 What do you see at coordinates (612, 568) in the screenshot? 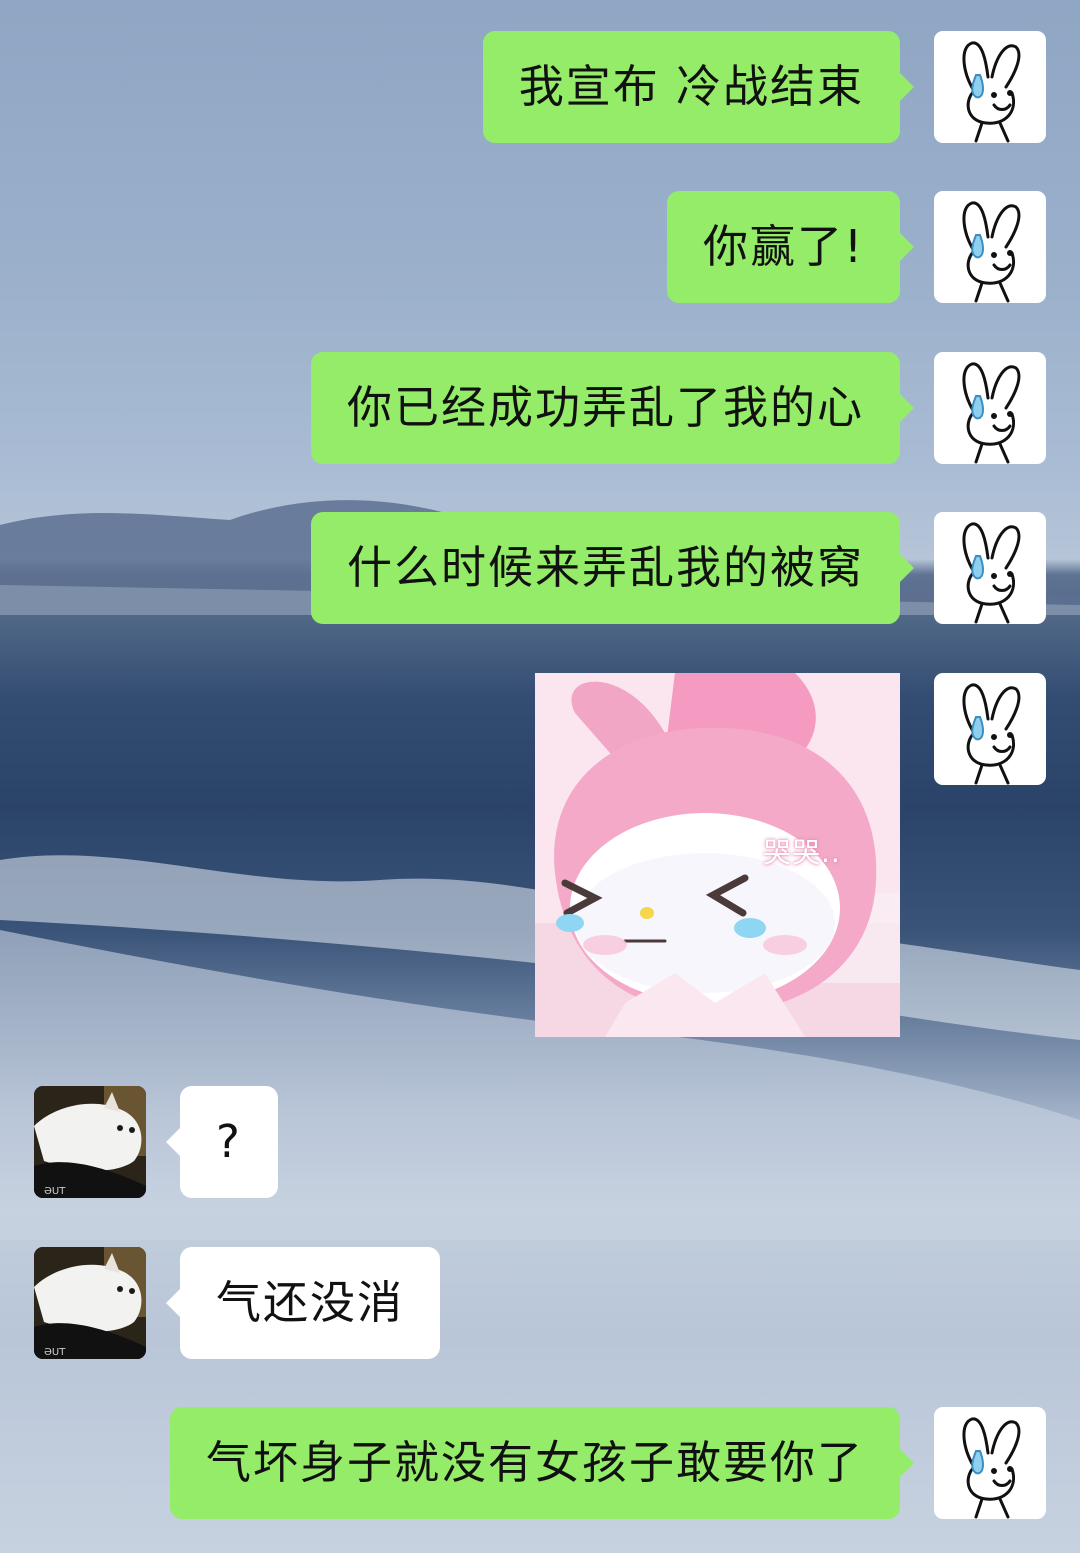
I see `message-bubble: 什么时候来弄乱我的被窝` at bounding box center [612, 568].